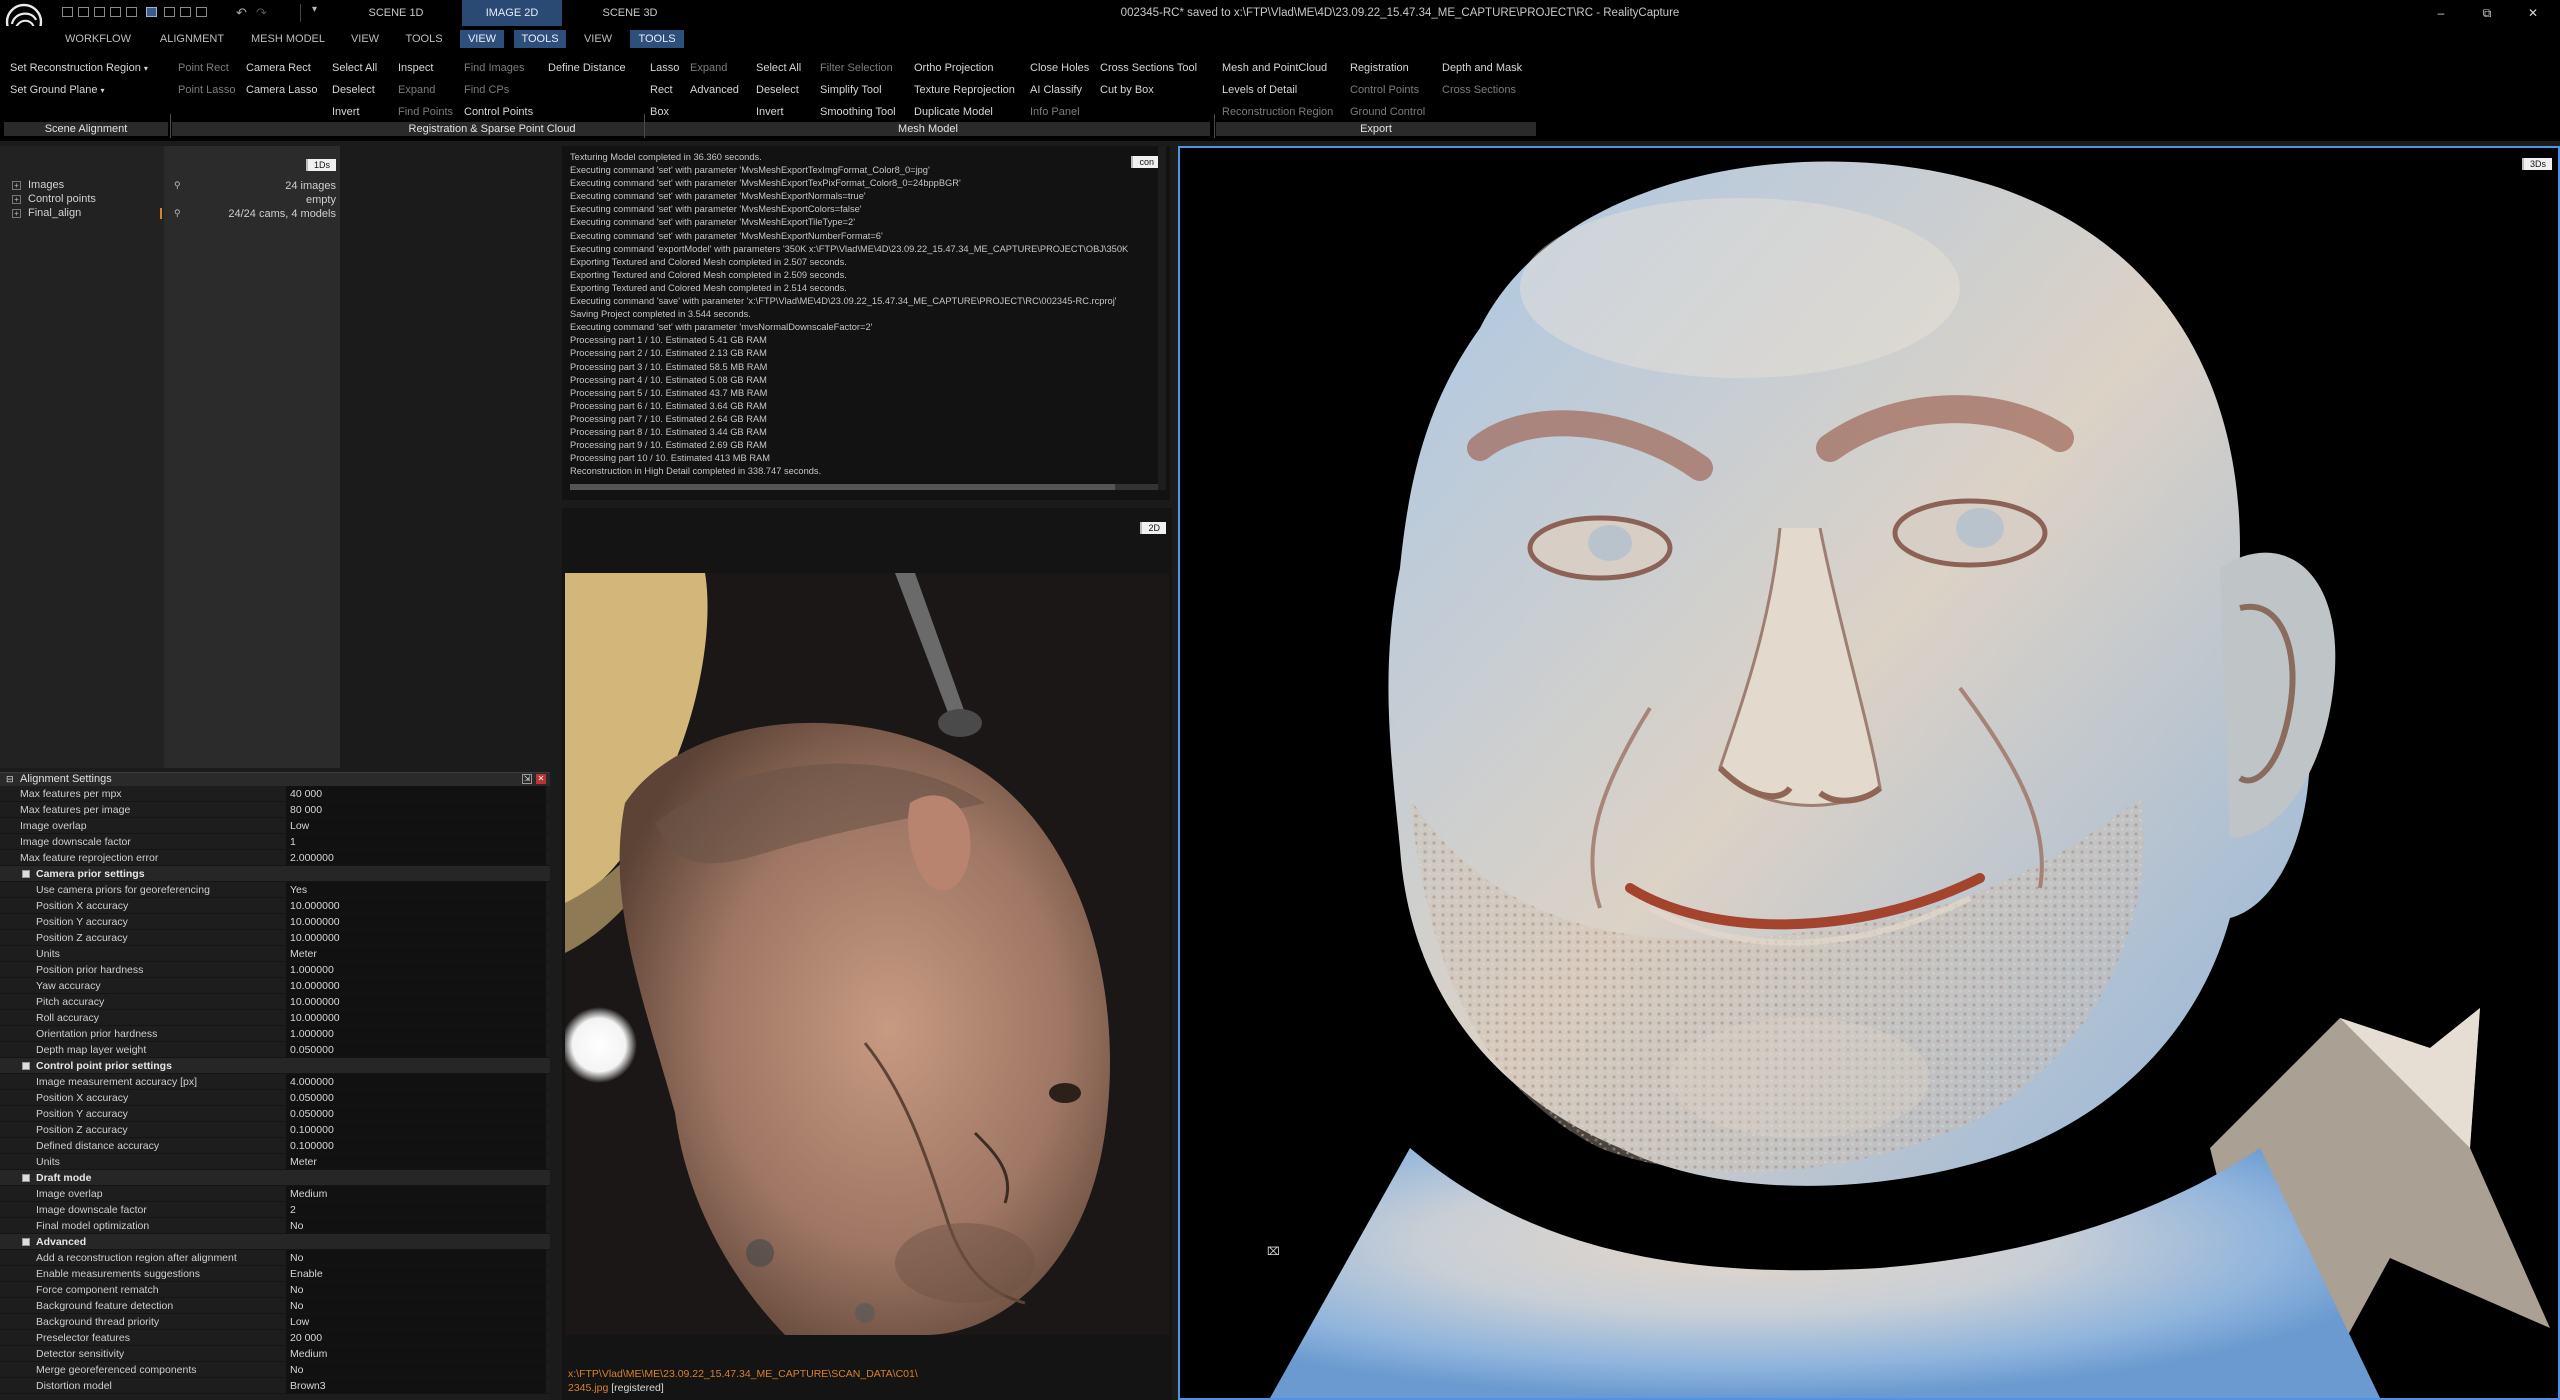  I want to click on settings-row: Position Y accuracy 10.000000, so click(275, 922).